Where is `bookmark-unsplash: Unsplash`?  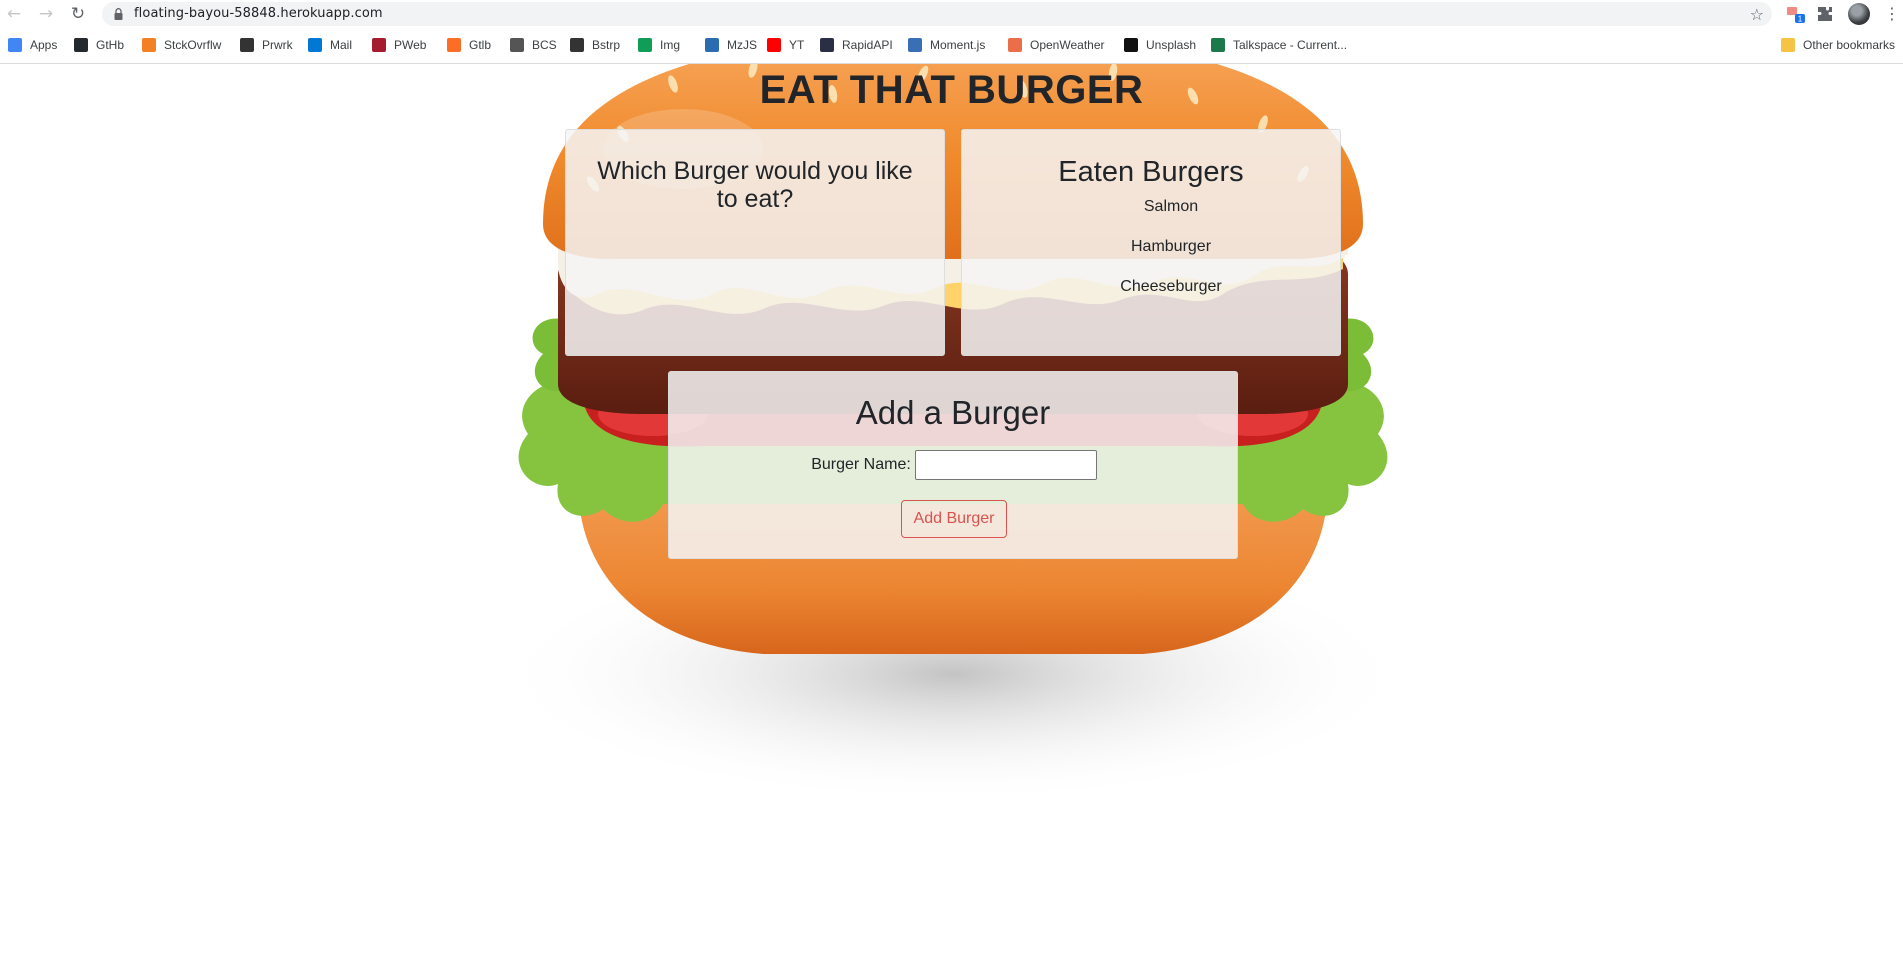
bookmark-unsplash: Unsplash is located at coordinates (1160, 45).